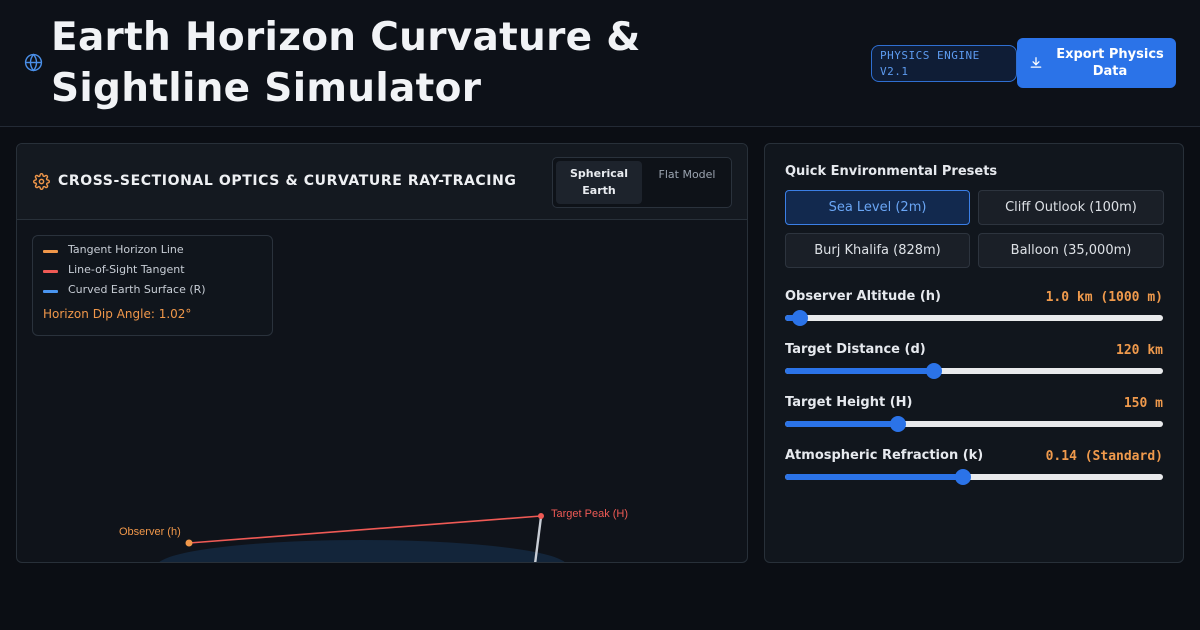 This screenshot has width=1200, height=630. Describe the element at coordinates (1143, 403) in the screenshot. I see `target-height-value: 150 m` at that location.